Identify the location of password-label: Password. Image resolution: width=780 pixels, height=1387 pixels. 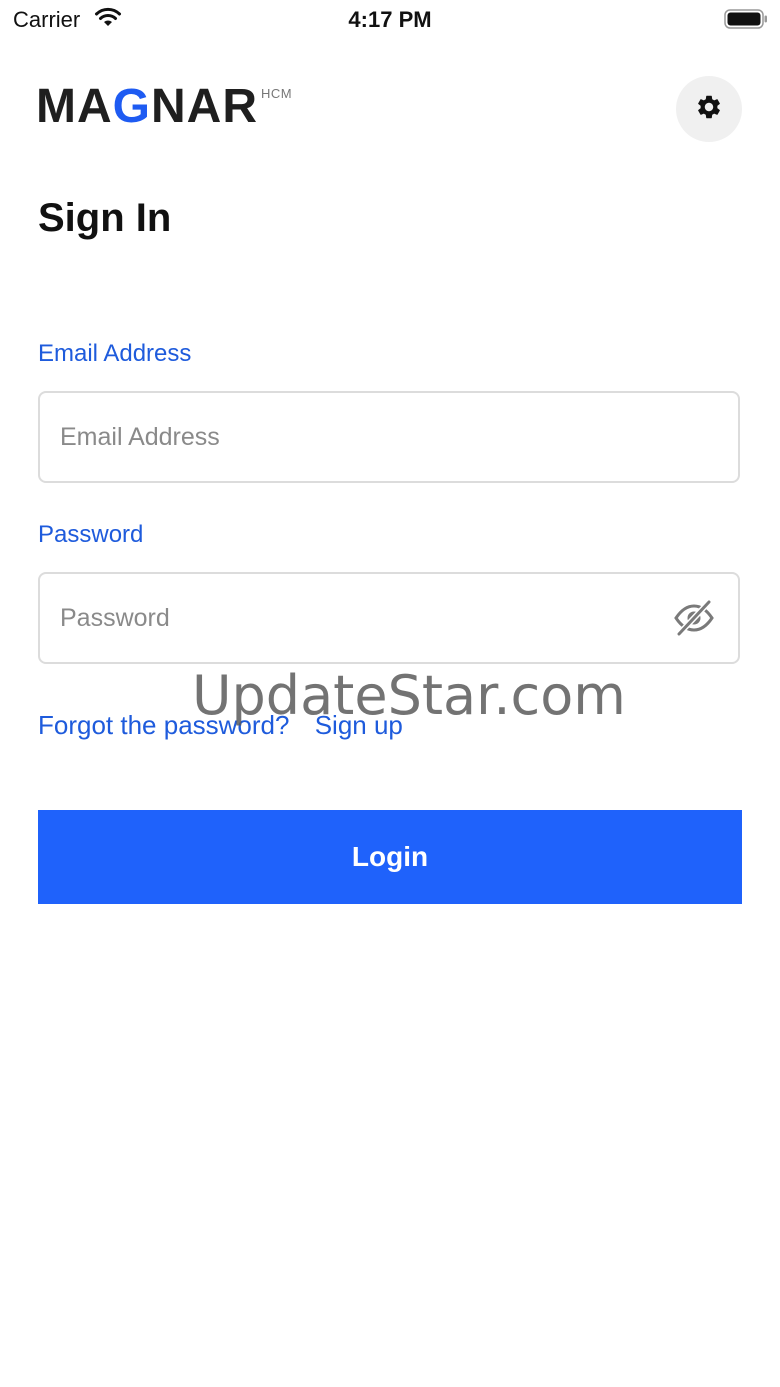
(91, 534).